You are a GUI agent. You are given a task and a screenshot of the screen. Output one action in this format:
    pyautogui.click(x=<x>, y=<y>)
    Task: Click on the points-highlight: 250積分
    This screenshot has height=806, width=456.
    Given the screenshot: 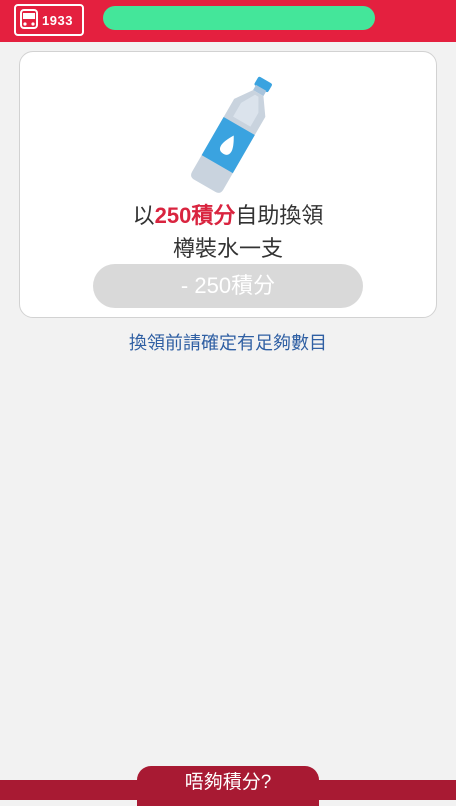 What is the action you would take?
    pyautogui.click(x=195, y=215)
    